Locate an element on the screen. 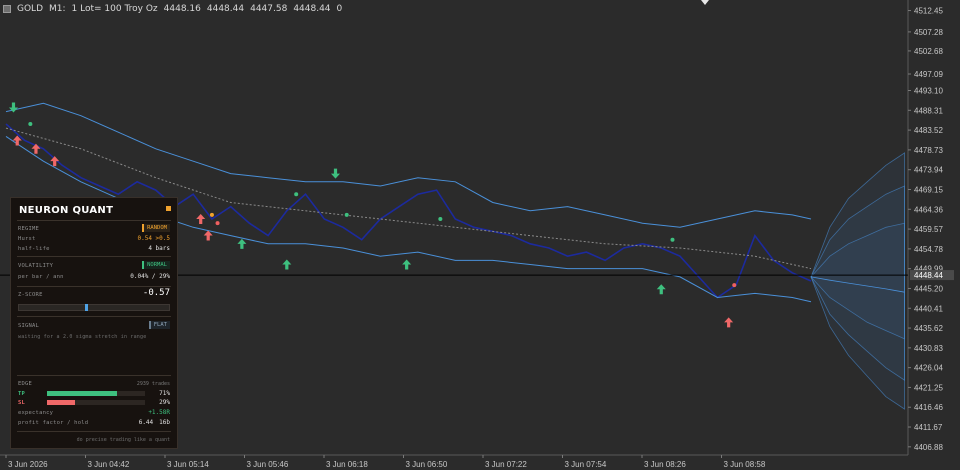 The width and height of the screenshot is (960, 470). profit-factor-label: profit factor / hold is located at coordinates (53, 423).